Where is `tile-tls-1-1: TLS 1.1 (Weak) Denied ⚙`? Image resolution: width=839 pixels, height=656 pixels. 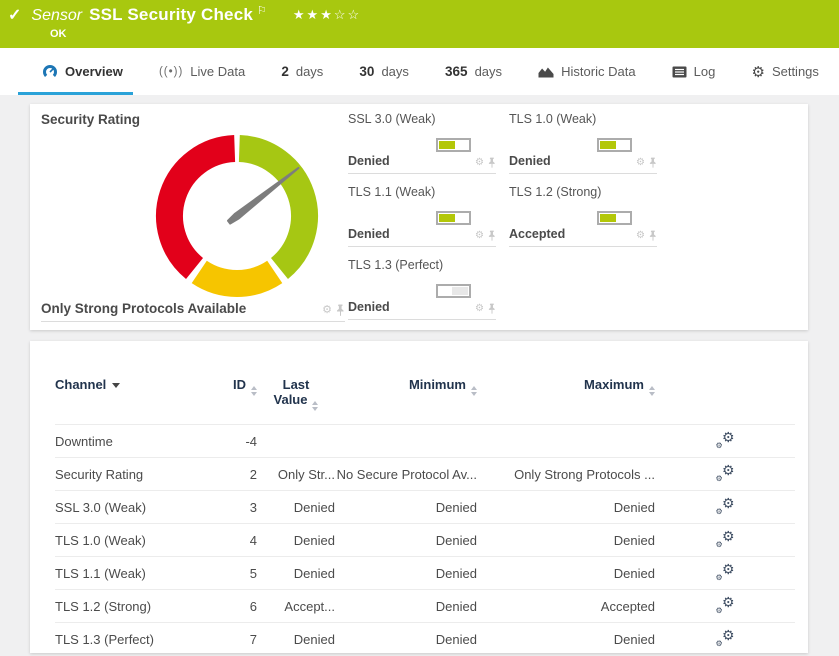
tile-tls-1-1: TLS 1.1 (Weak) Denied ⚙ is located at coordinates (422, 221).